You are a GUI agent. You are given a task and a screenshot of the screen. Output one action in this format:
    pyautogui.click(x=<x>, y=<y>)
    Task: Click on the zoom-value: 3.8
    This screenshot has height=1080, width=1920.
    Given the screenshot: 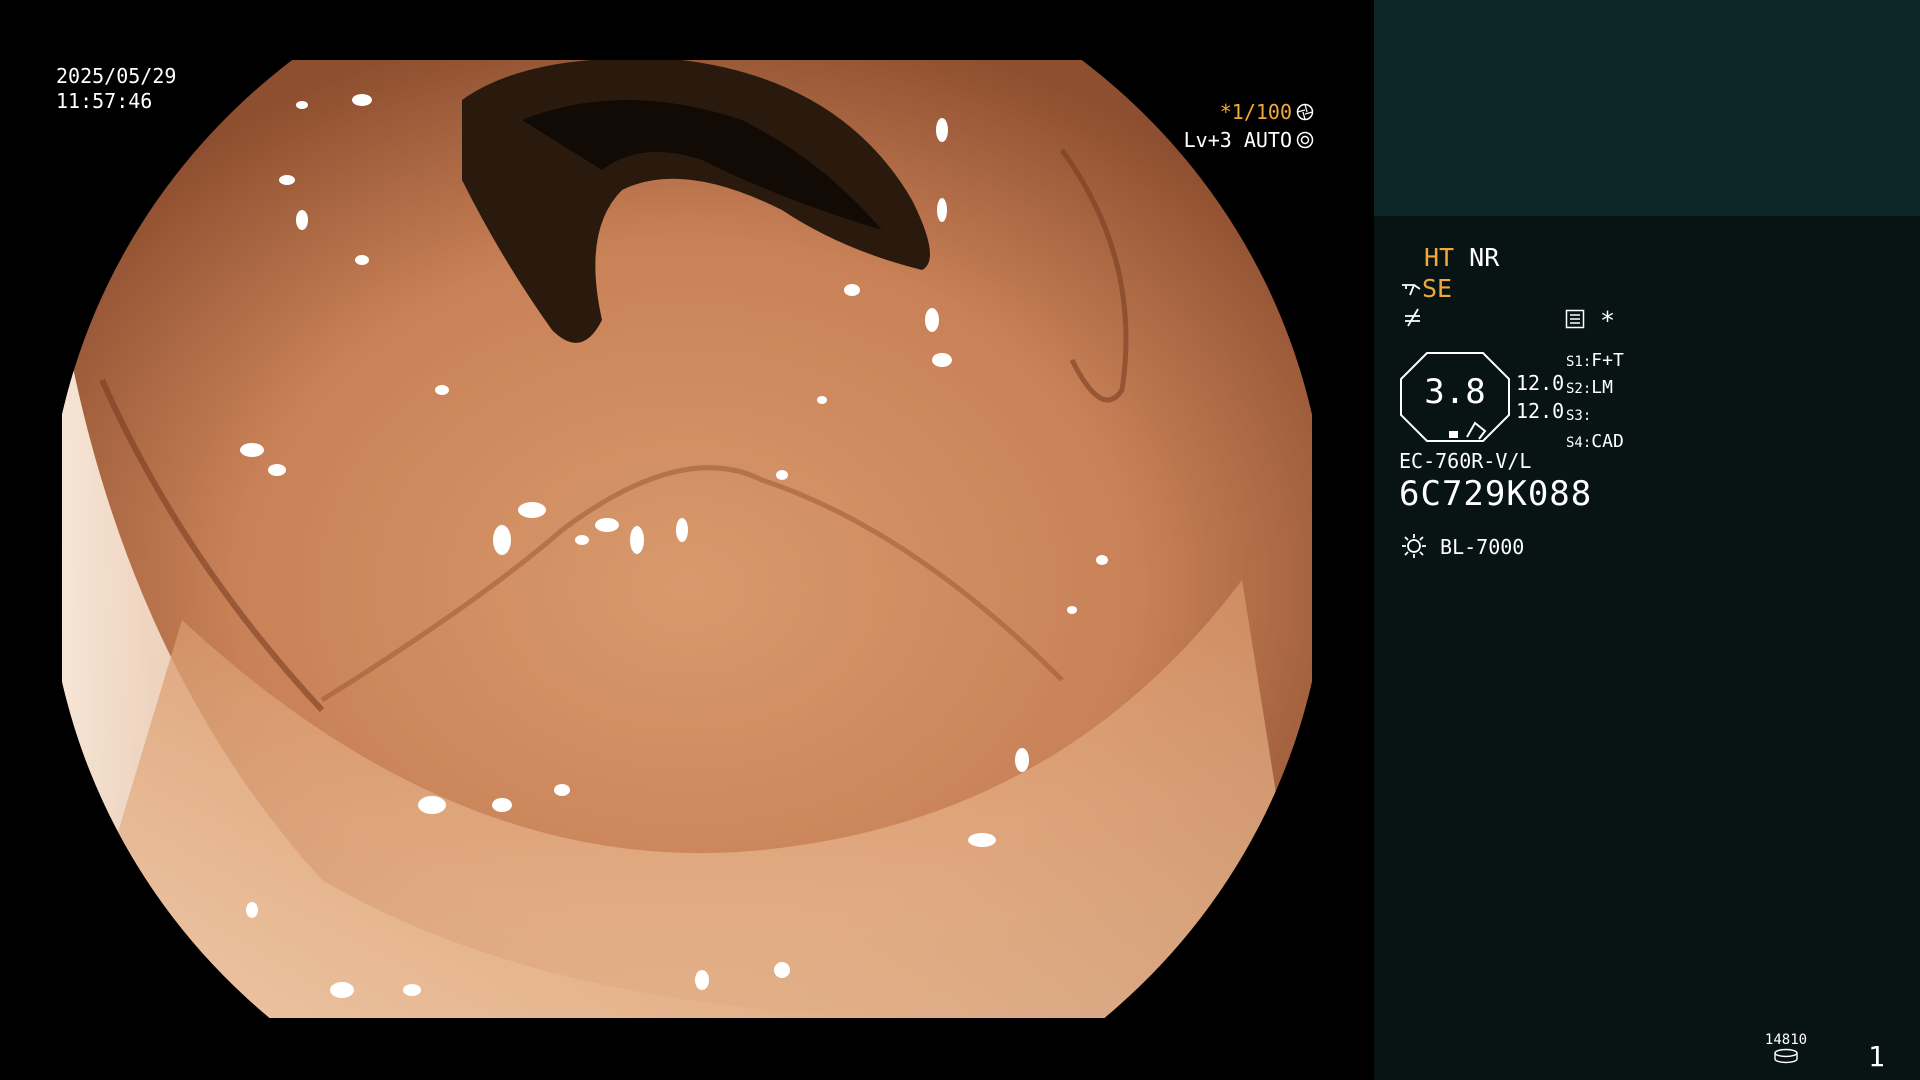 What is the action you would take?
    pyautogui.click(x=1455, y=392)
    